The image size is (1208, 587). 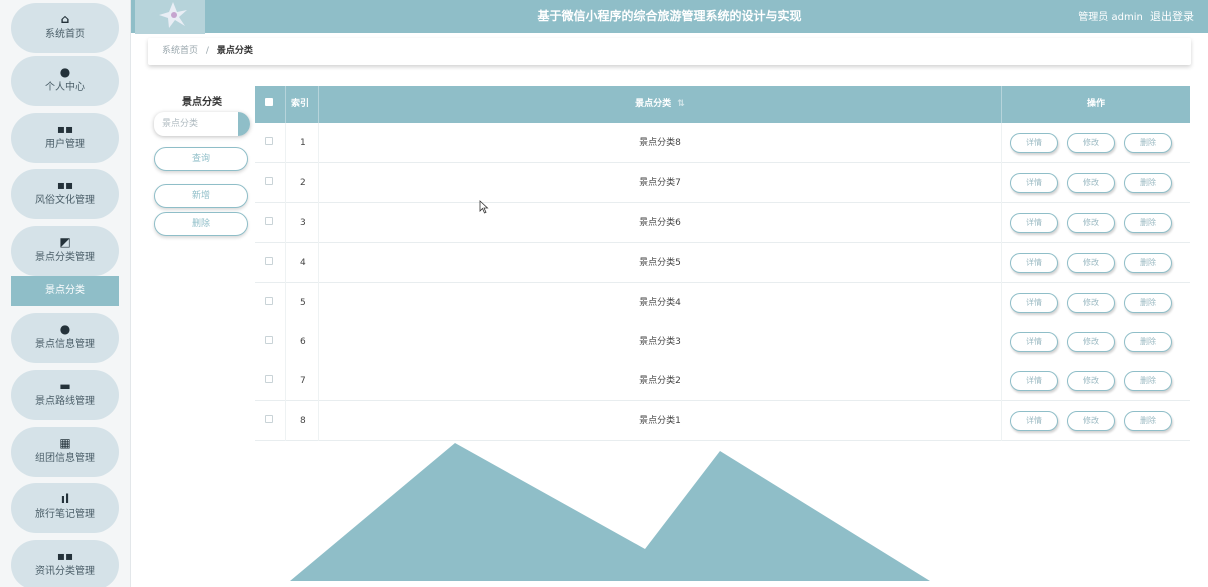 What do you see at coordinates (65, 185) in the screenshot?
I see `grid-icon: ▪▪` at bounding box center [65, 185].